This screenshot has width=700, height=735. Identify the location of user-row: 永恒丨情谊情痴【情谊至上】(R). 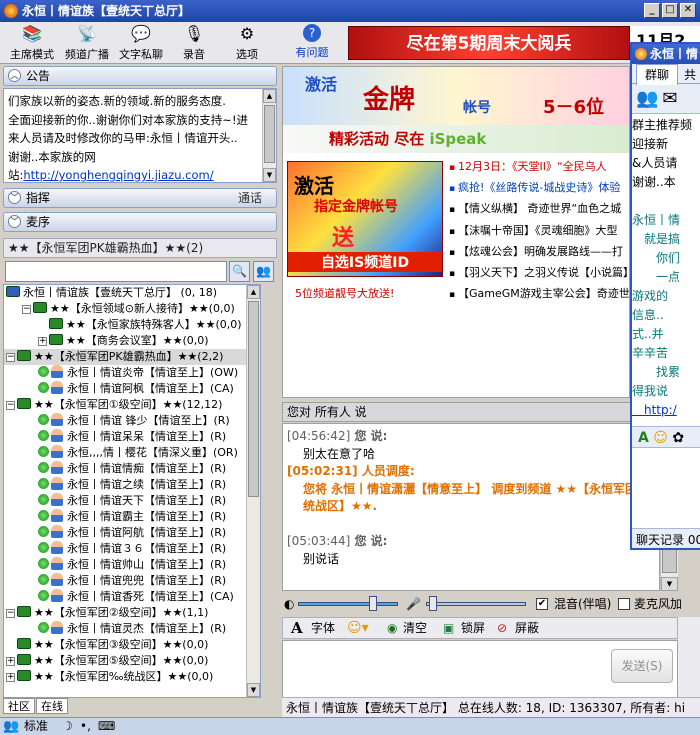
(132, 469).